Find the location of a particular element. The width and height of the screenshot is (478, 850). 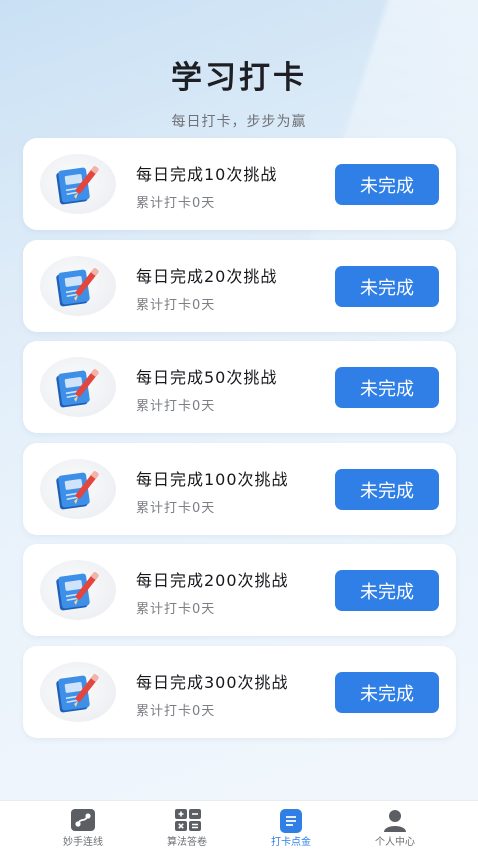

tab-label: 个人中心 is located at coordinates (395, 842).